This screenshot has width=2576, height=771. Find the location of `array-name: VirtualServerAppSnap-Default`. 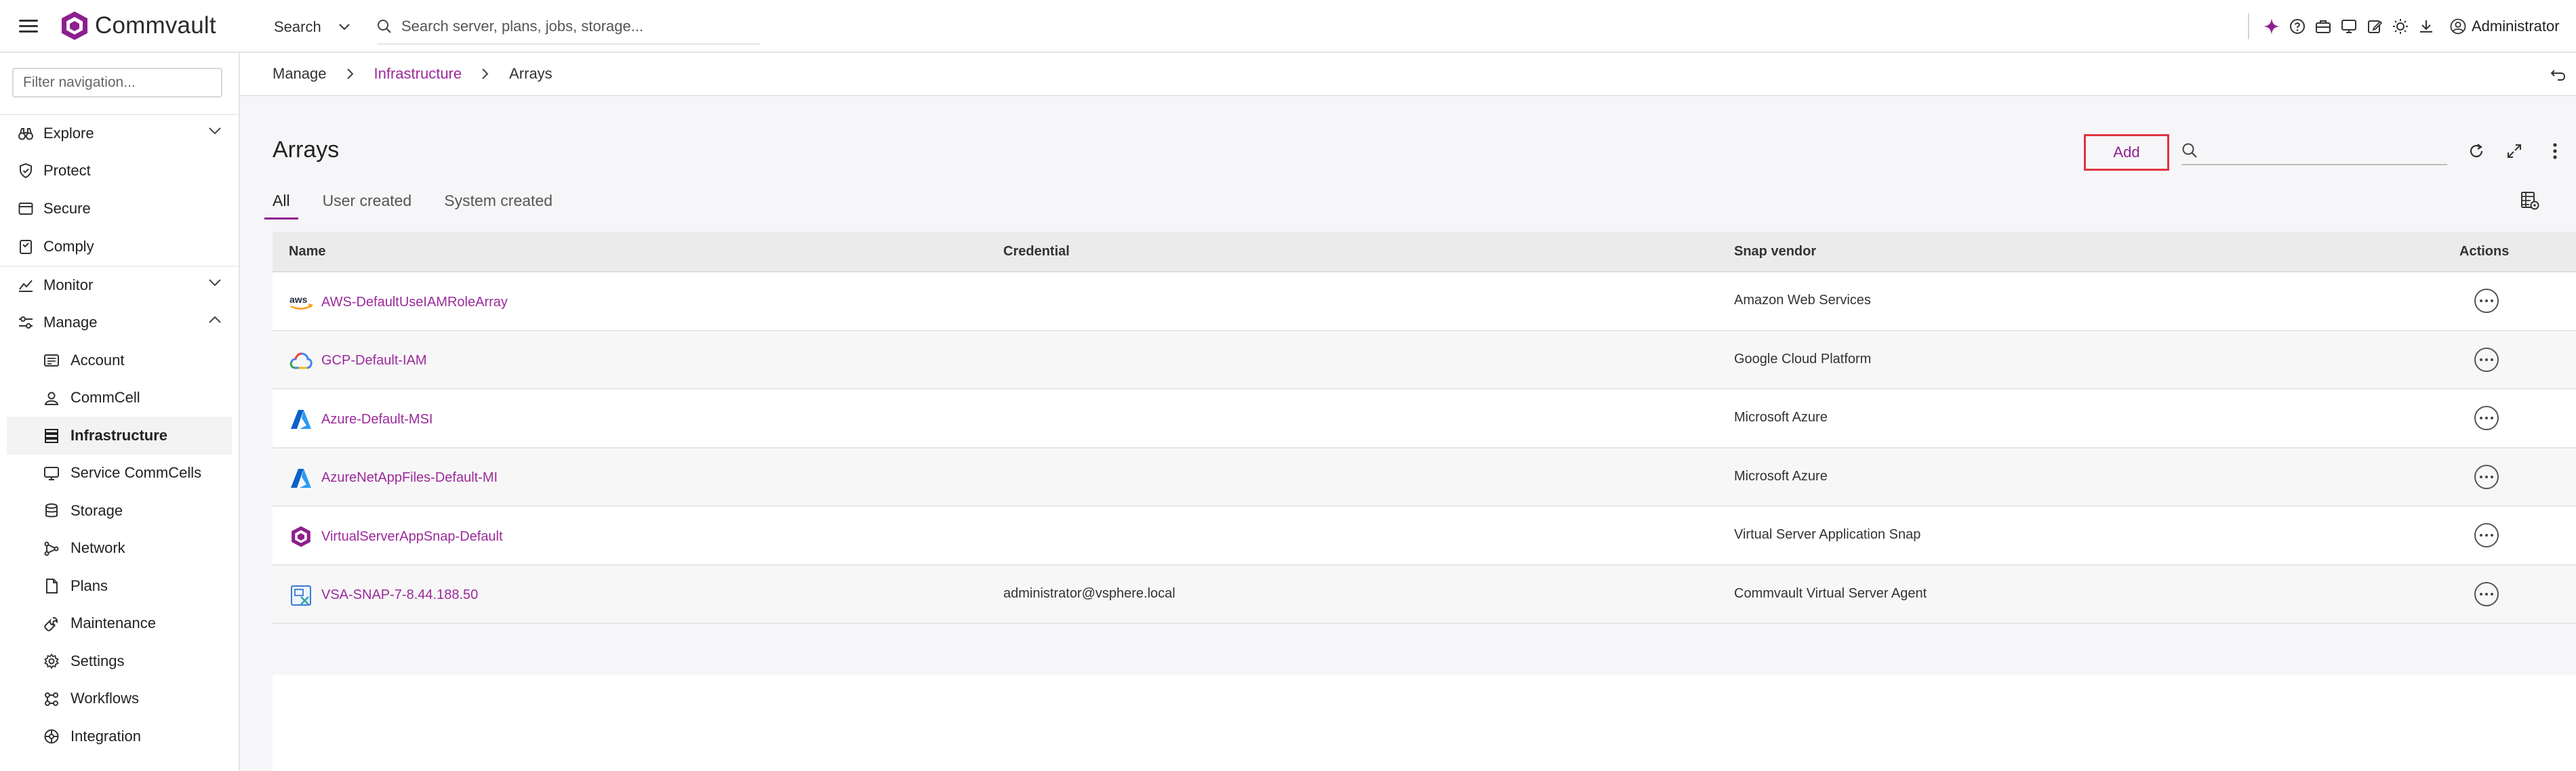

array-name: VirtualServerAppSnap-Default is located at coordinates (412, 536).